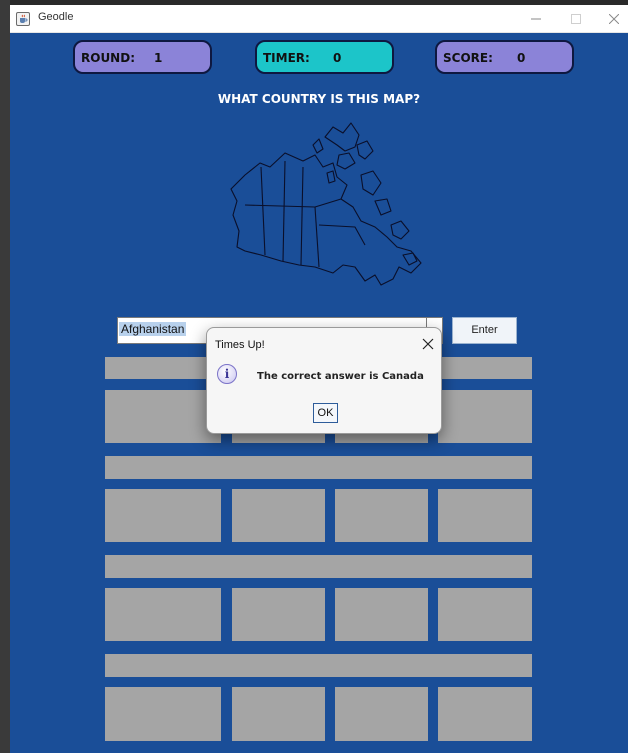 This screenshot has width=628, height=753. Describe the element at coordinates (286, 58) in the screenshot. I see `timer-label: TIMER:` at that location.